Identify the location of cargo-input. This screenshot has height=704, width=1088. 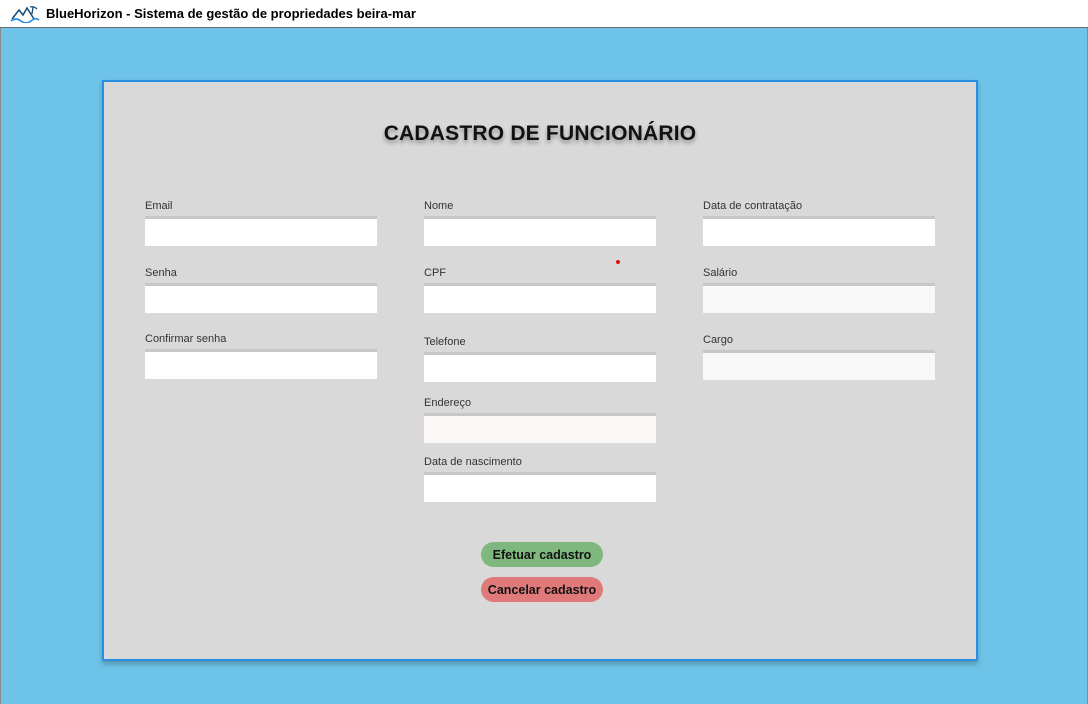
(819, 365).